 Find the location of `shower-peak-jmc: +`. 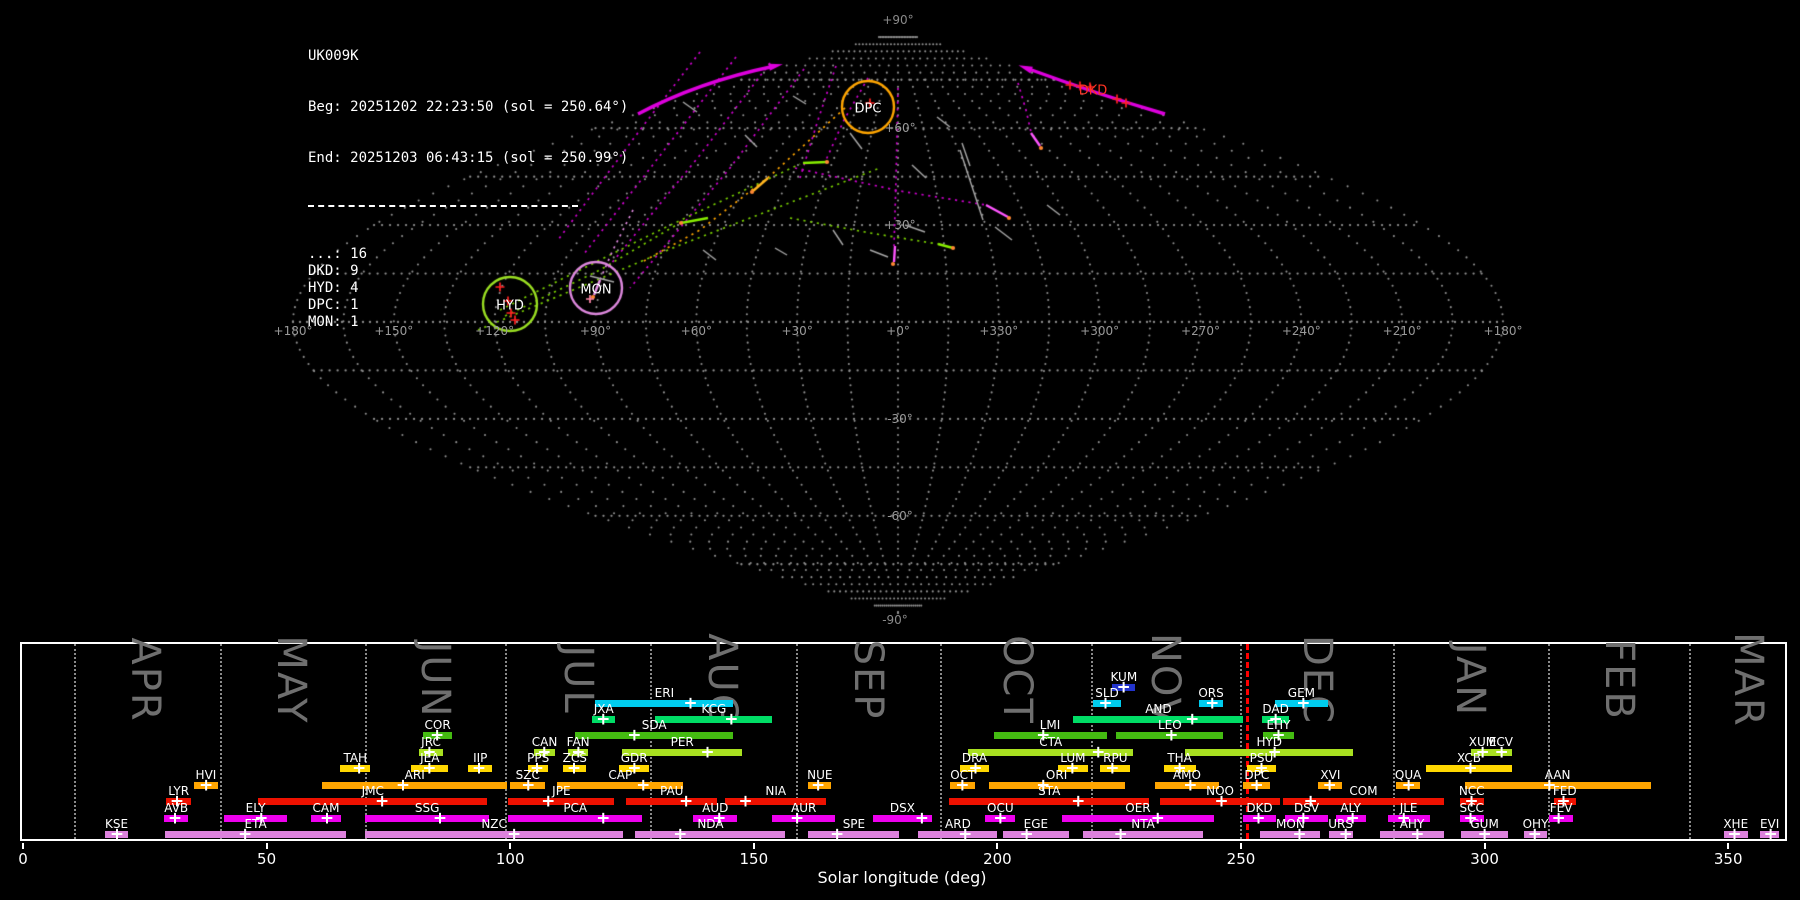

shower-peak-jmc: + is located at coordinates (382, 801).